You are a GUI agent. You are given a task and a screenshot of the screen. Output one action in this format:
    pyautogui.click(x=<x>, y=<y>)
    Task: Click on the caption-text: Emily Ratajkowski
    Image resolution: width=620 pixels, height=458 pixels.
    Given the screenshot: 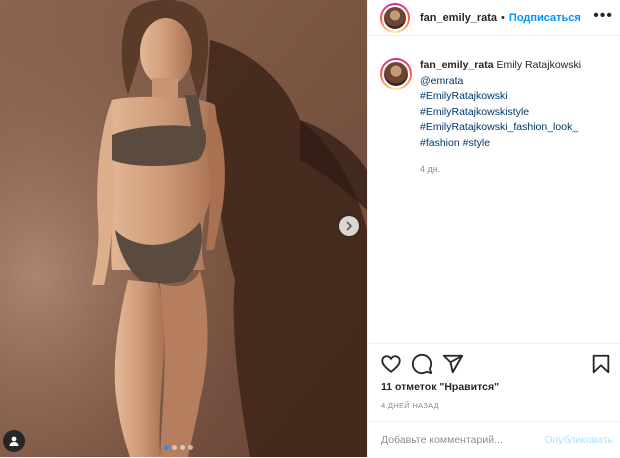 What is the action you would take?
    pyautogui.click(x=539, y=65)
    